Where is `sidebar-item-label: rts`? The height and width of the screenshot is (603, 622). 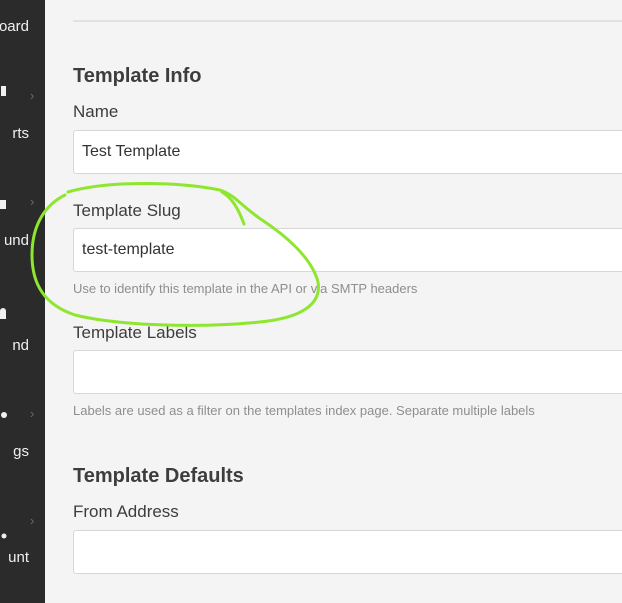
sidebar-item-label: rts is located at coordinates (20, 133).